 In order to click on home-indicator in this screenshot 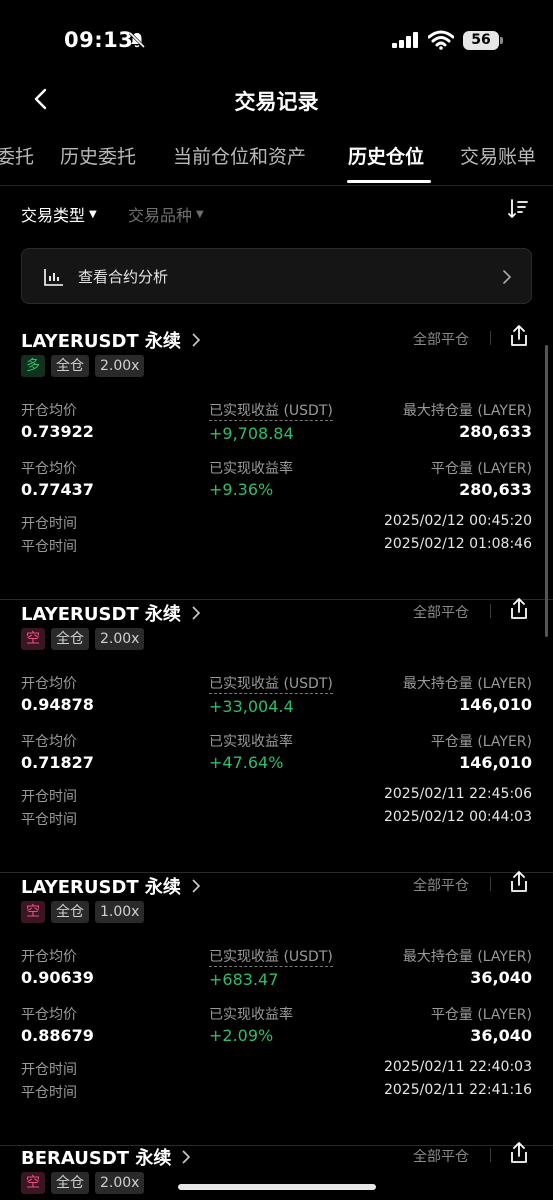, I will do `click(277, 1187)`.